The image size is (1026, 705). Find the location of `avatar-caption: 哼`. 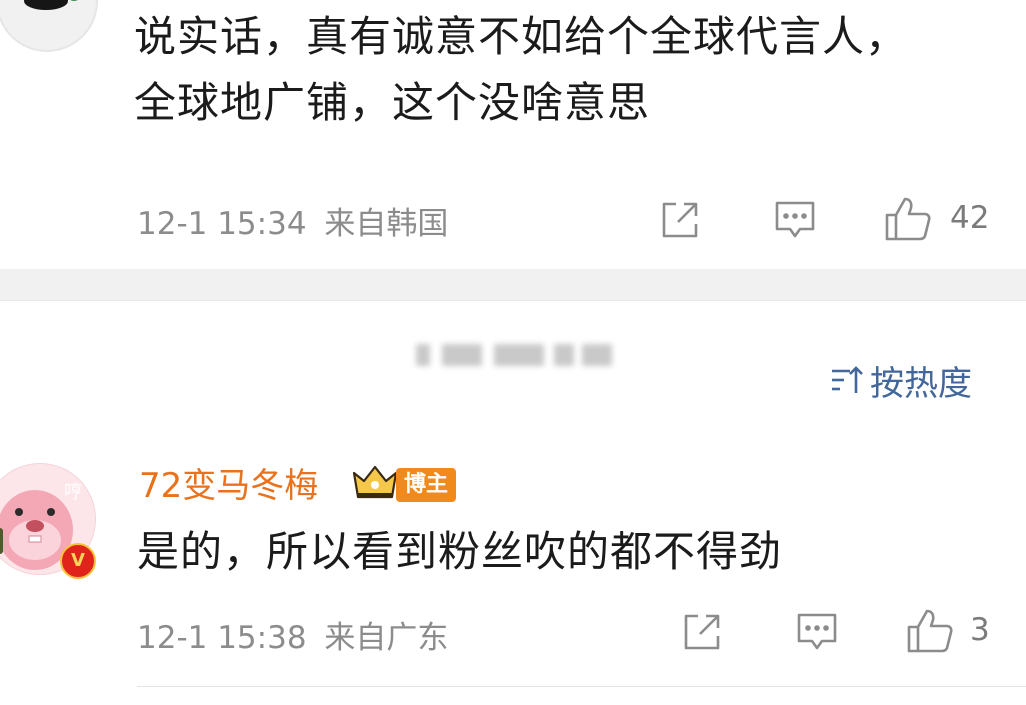

avatar-caption: 哼 is located at coordinates (73, 492).